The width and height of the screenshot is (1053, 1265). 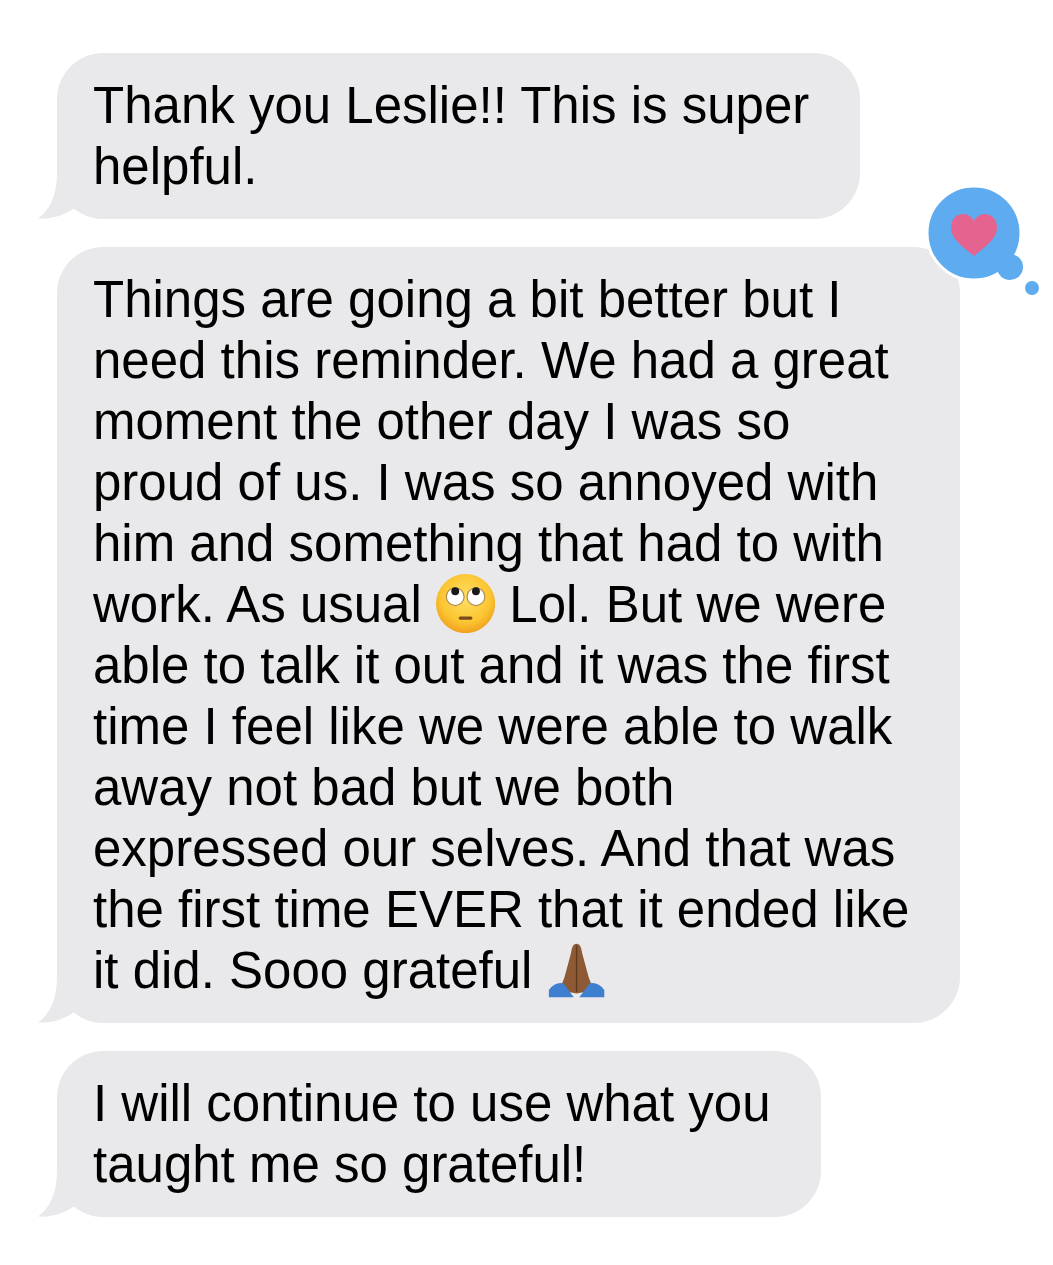 What do you see at coordinates (466, 604) in the screenshot?
I see `eye-roll-face-icon` at bounding box center [466, 604].